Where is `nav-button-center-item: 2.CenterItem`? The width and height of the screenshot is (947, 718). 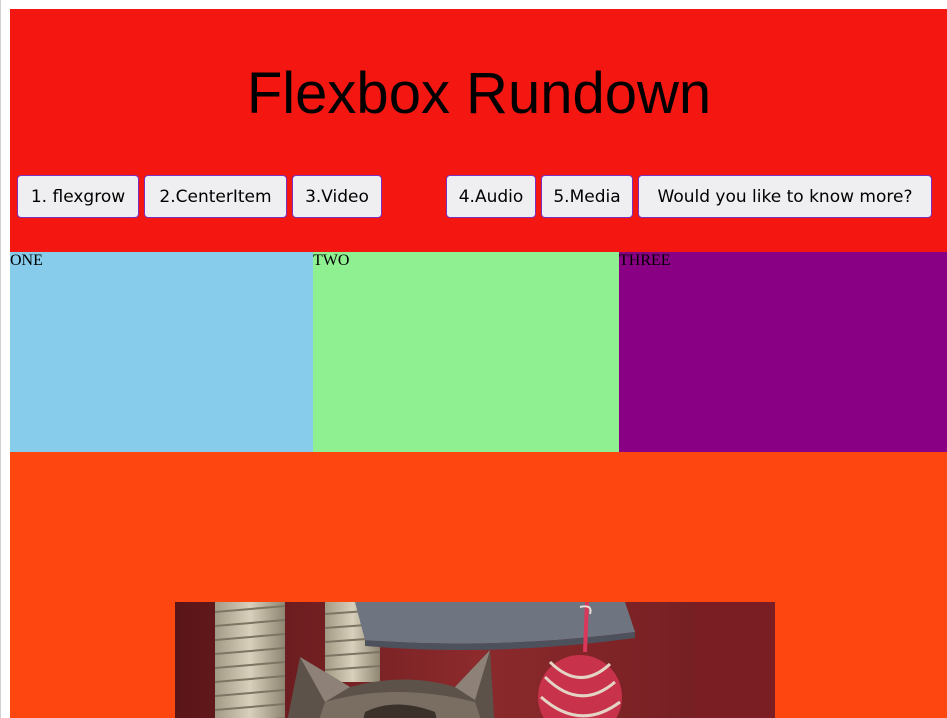 nav-button-center-item: 2.CenterItem is located at coordinates (215, 196).